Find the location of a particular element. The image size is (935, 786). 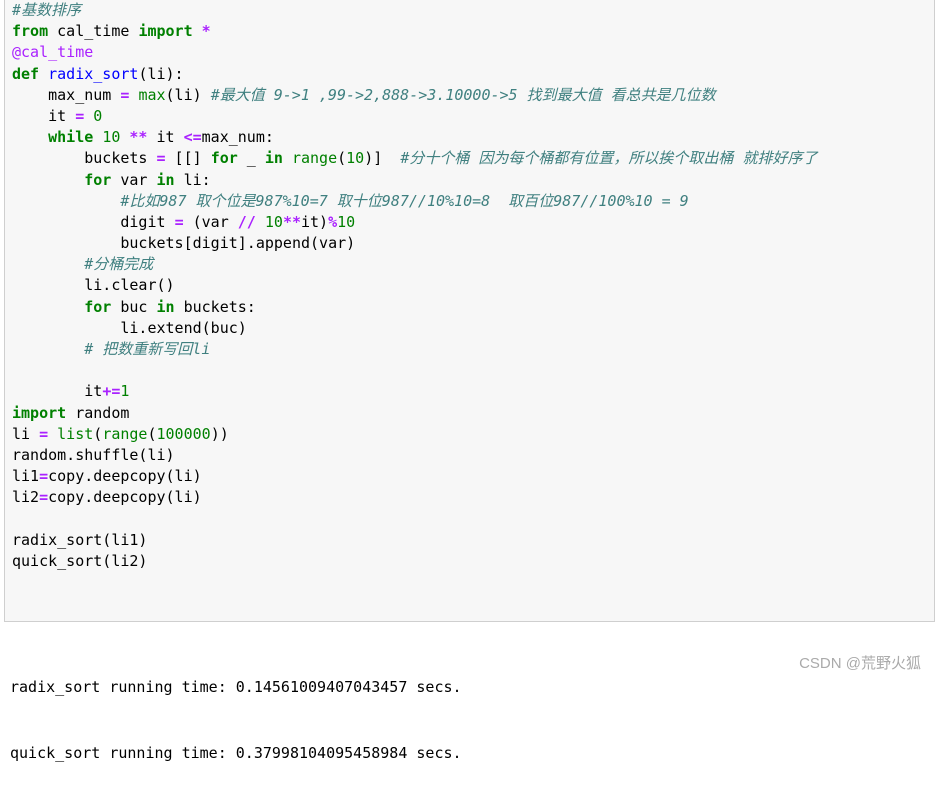

code-line: buckets[digit].append(var) is located at coordinates (414, 243).